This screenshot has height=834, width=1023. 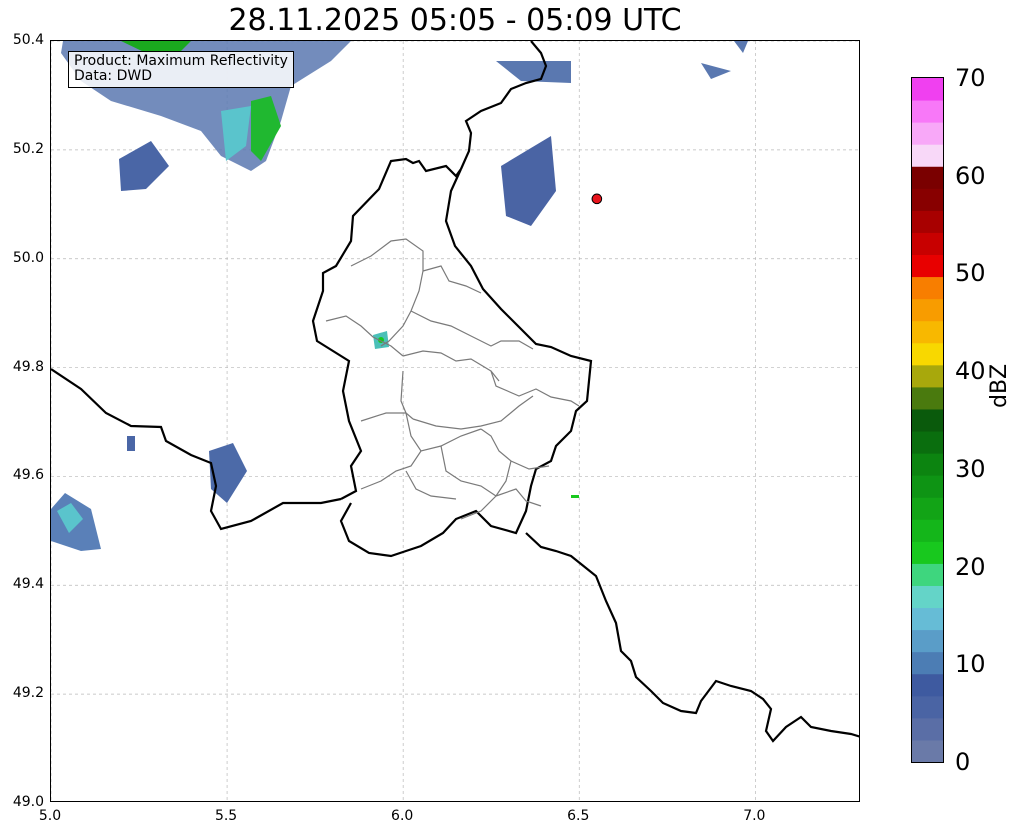 What do you see at coordinates (28, 148) in the screenshot?
I see `y-tick-label: 50.2` at bounding box center [28, 148].